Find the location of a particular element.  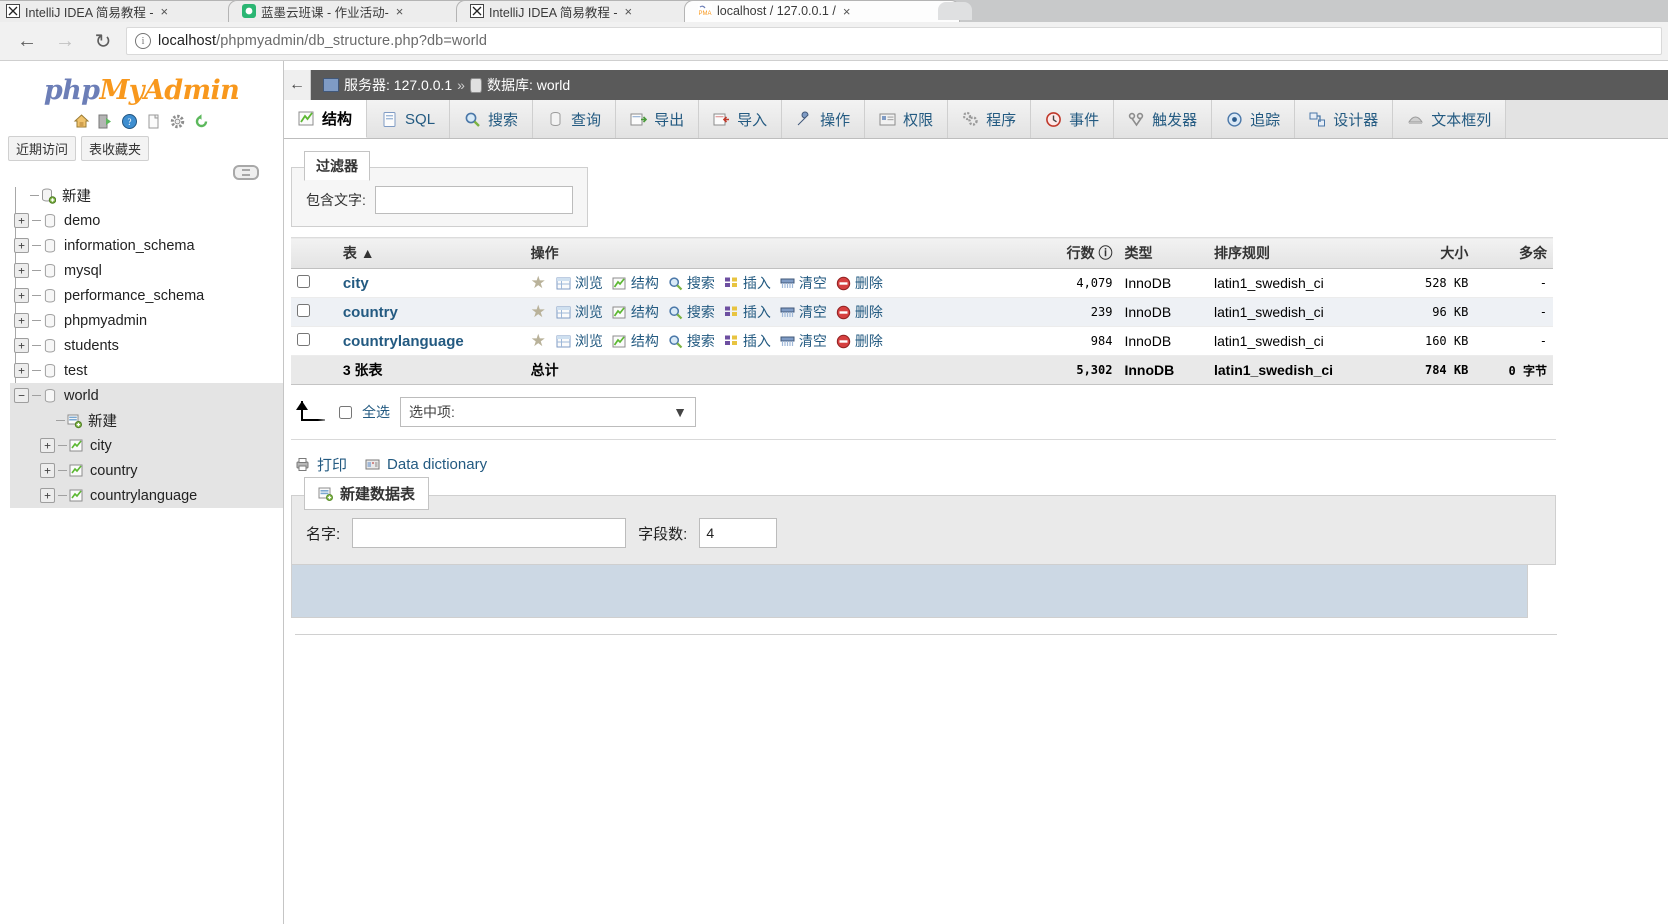

reload-nav-icon is located at coordinates (201, 121).